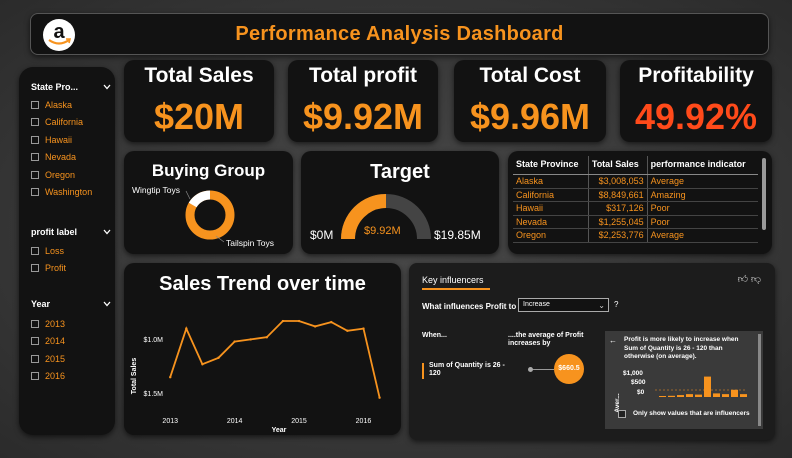  Describe the element at coordinates (696, 116) in the screenshot. I see `kpi-value: 49.92%` at that location.